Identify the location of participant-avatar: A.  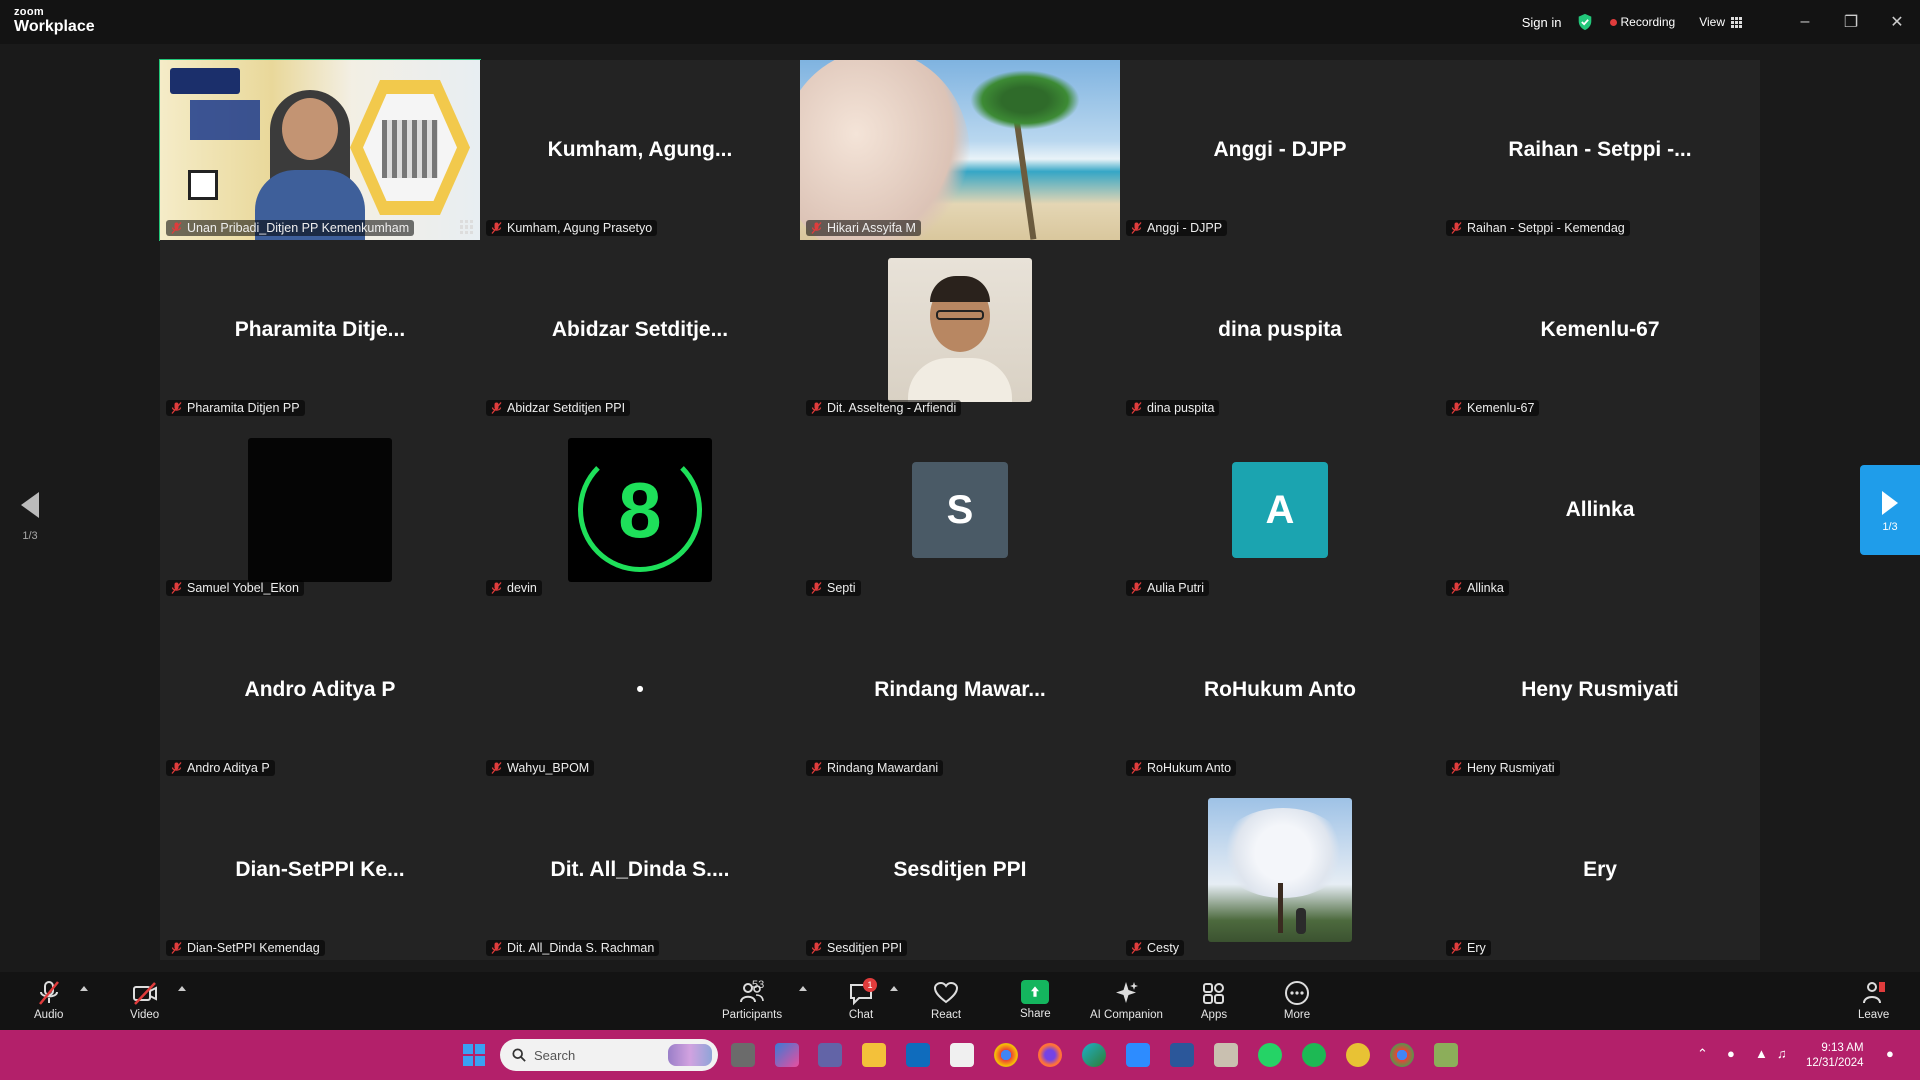
(1280, 510).